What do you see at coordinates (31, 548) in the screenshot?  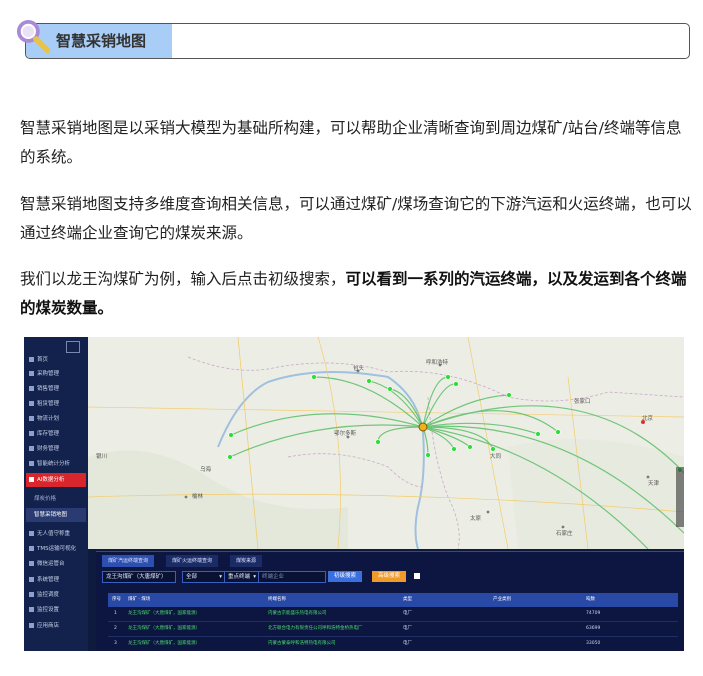 I see `tms-icon` at bounding box center [31, 548].